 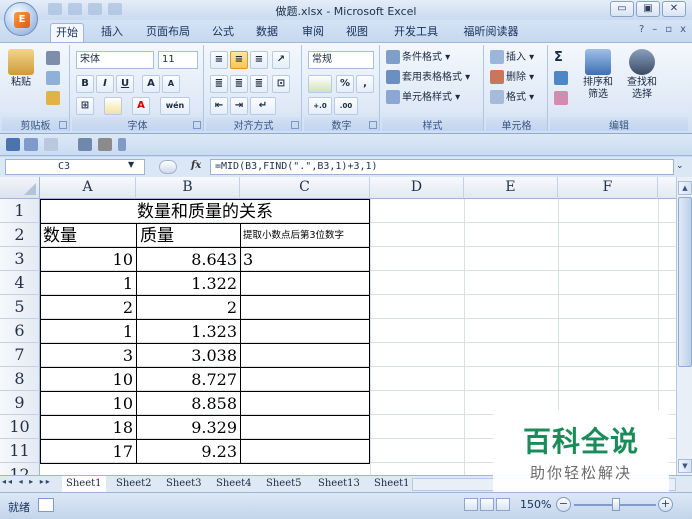 What do you see at coordinates (188, 259) in the screenshot?
I see `data-cell-b: 8.643` at bounding box center [188, 259].